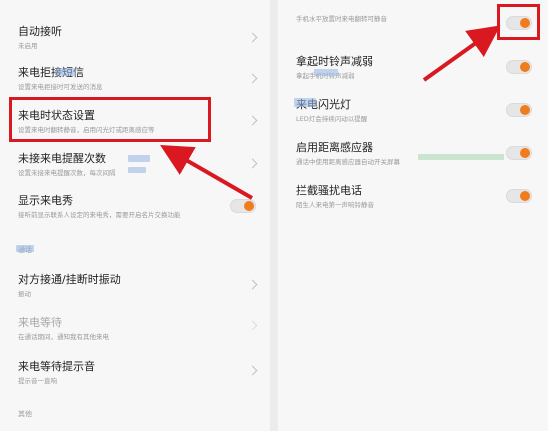  I want to click on reject-sms-item: 来电拒接短信 设置来电拒接时可发送的消息, so click(135, 78).